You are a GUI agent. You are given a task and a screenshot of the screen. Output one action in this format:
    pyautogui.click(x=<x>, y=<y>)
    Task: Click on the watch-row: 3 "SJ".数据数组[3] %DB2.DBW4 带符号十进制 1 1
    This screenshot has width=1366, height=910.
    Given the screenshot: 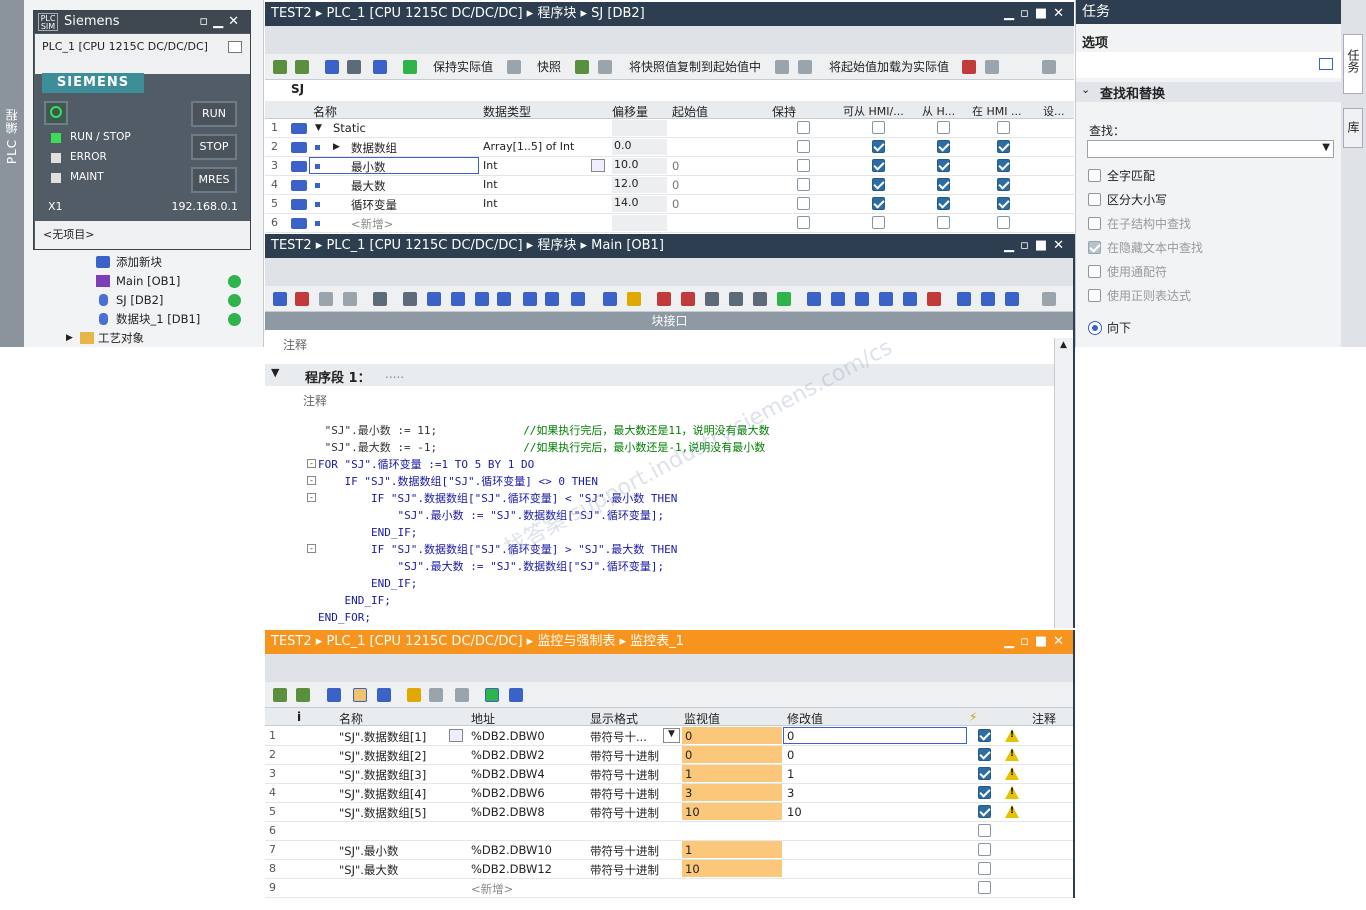 What is the action you would take?
    pyautogui.click(x=669, y=774)
    